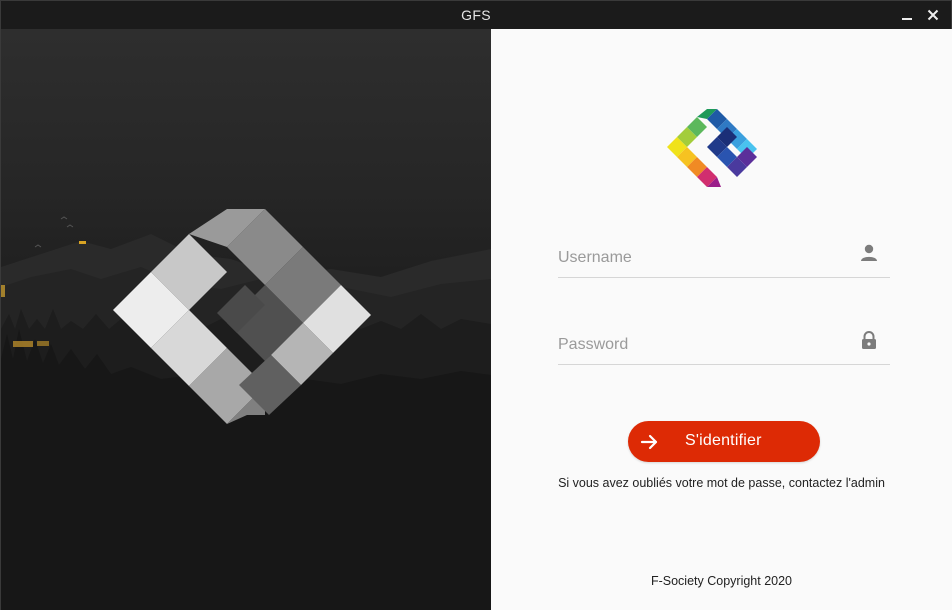  I want to click on window-title: GFS, so click(476, 15).